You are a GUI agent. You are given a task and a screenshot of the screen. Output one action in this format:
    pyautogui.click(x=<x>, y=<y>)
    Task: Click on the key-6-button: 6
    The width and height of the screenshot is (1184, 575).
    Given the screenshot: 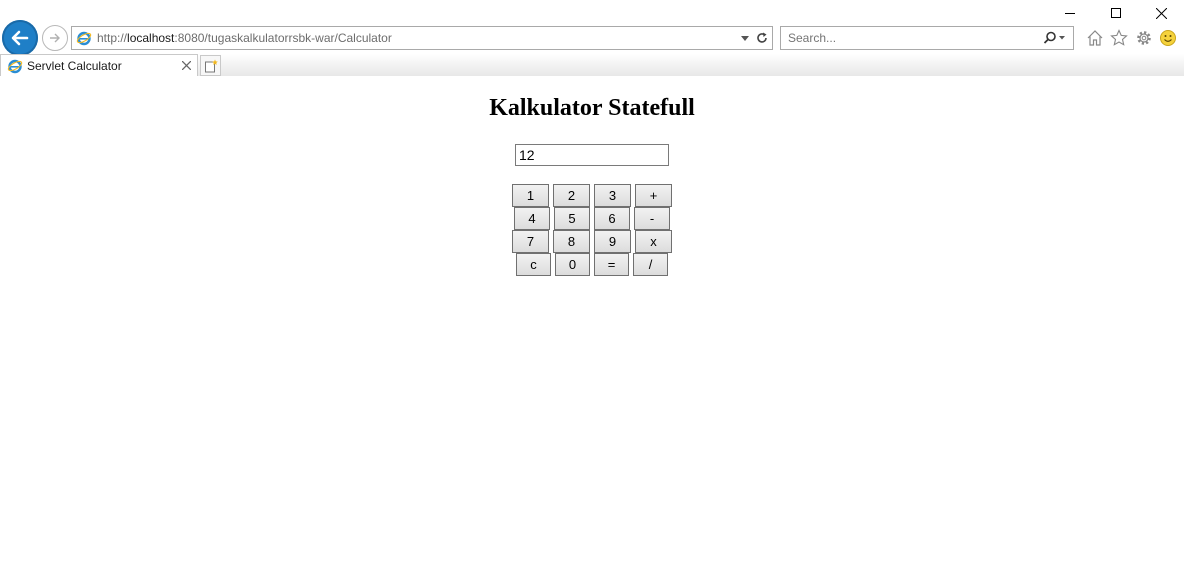 What is the action you would take?
    pyautogui.click(x=612, y=218)
    